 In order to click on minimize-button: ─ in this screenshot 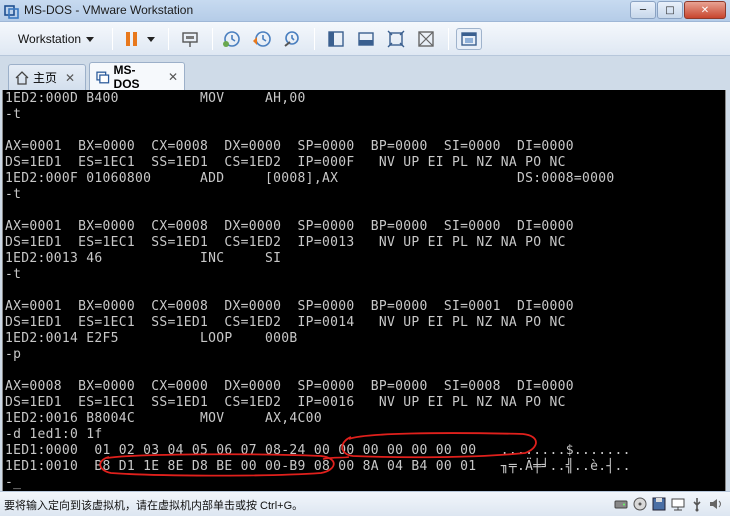, I will do `click(643, 10)`.